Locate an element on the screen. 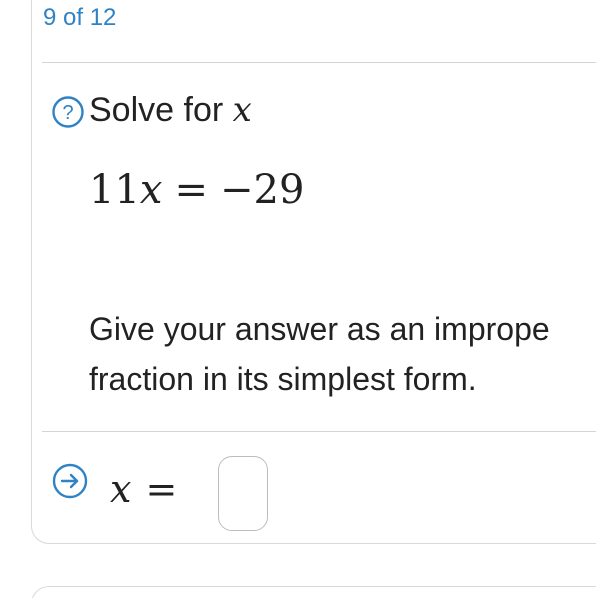 This screenshot has width=596, height=598. answer-variable: x is located at coordinates (121, 489).